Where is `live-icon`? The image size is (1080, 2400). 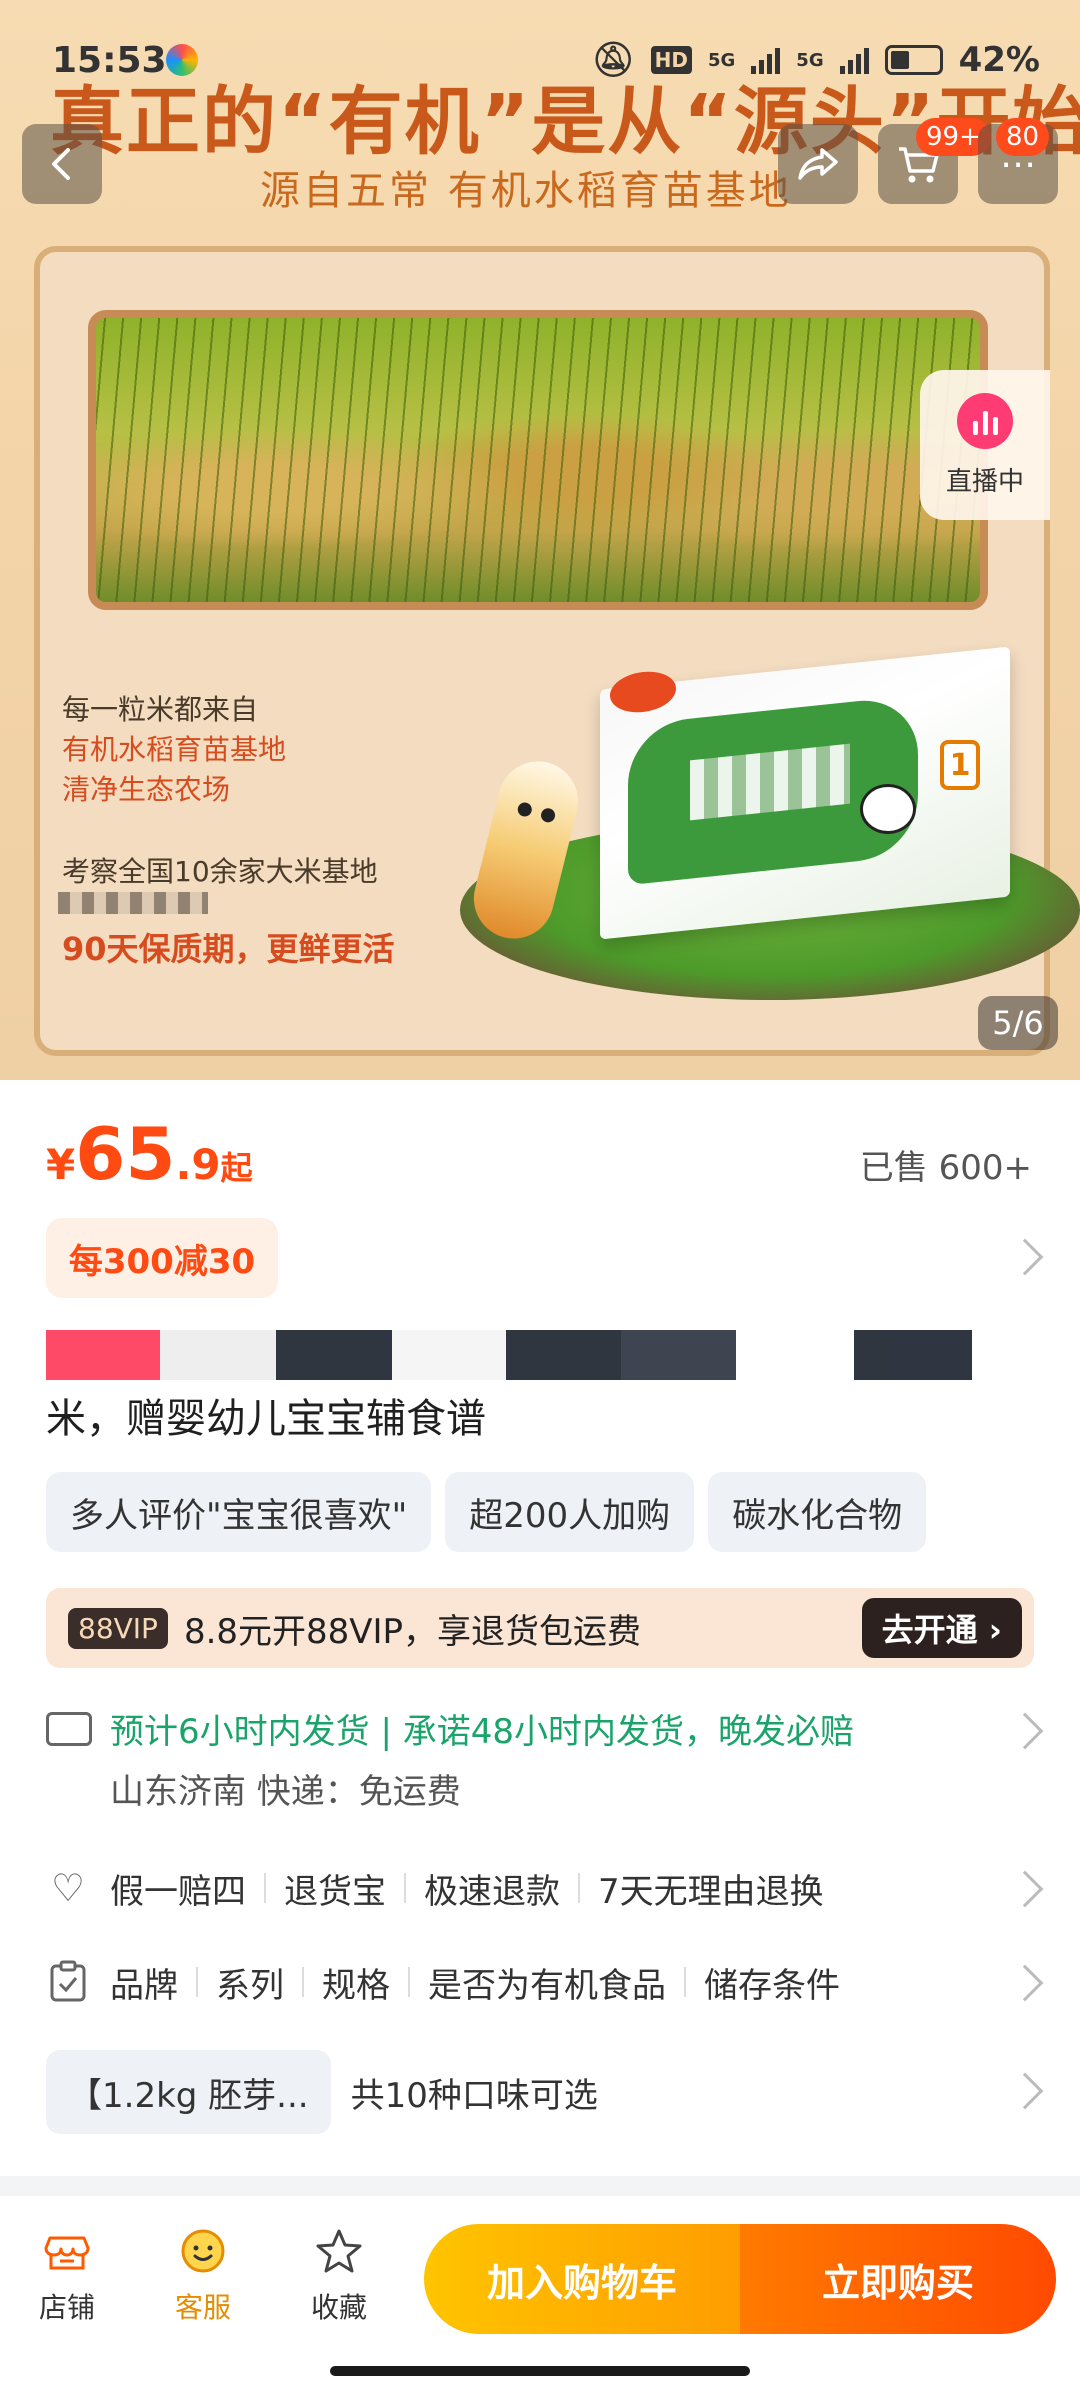 live-icon is located at coordinates (985, 420).